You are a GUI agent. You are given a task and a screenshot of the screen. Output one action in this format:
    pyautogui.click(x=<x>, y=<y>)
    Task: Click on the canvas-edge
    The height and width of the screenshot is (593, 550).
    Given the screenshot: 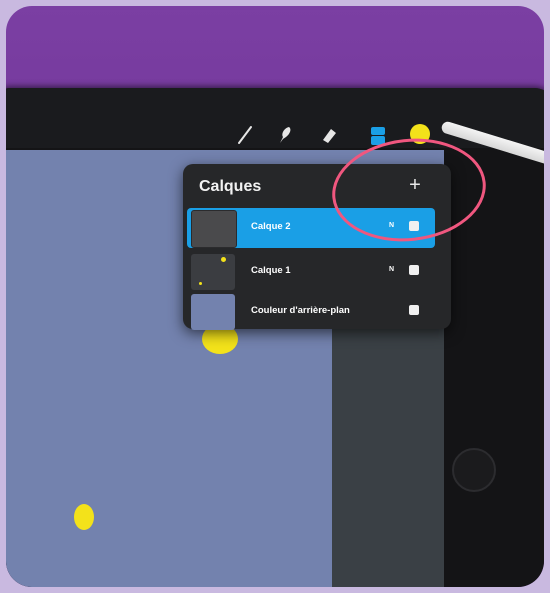 What is the action you would take?
    pyautogui.click(x=388, y=457)
    